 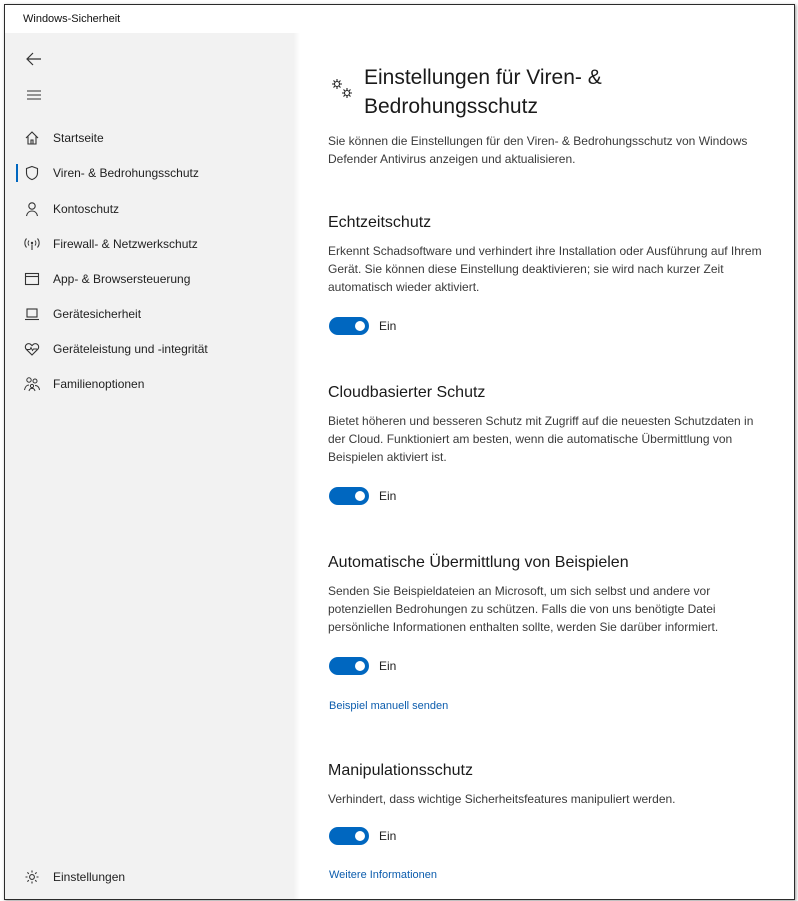 I want to click on family-icon, so click(x=32, y=384).